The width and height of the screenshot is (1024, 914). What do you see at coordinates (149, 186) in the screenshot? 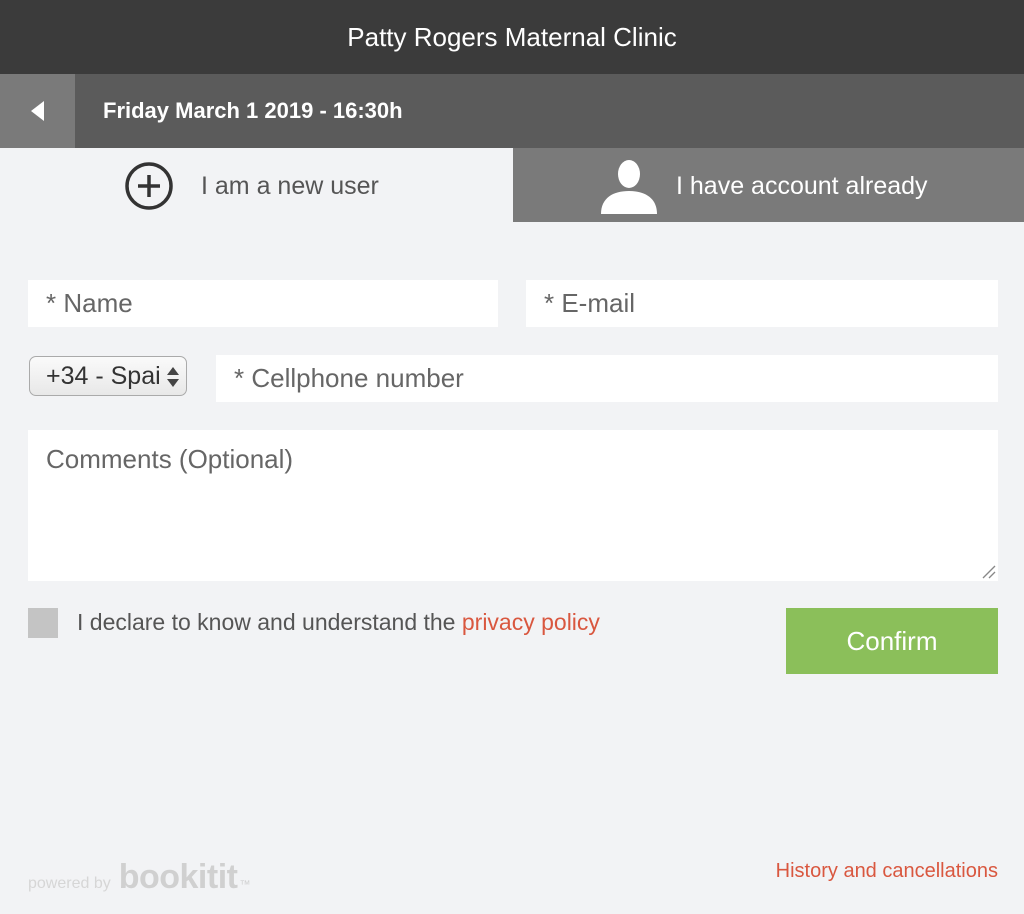
I see `plus-circle-icon` at bounding box center [149, 186].